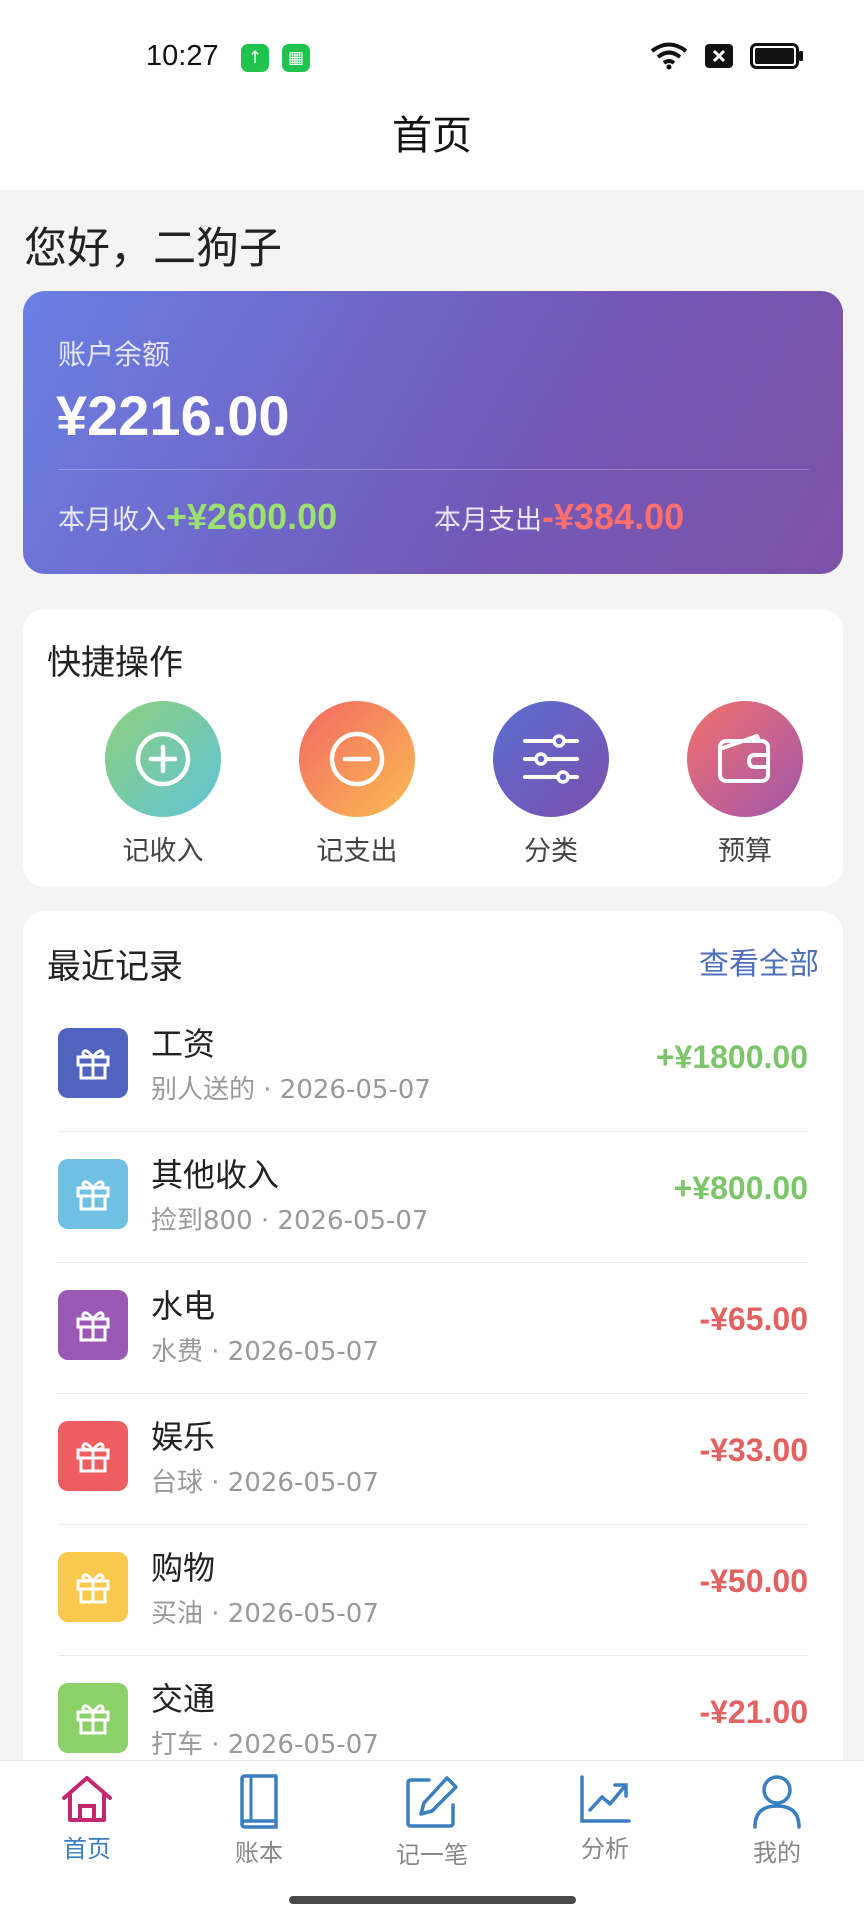 The image size is (864, 1920). I want to click on add-income-label: 记收入, so click(163, 851).